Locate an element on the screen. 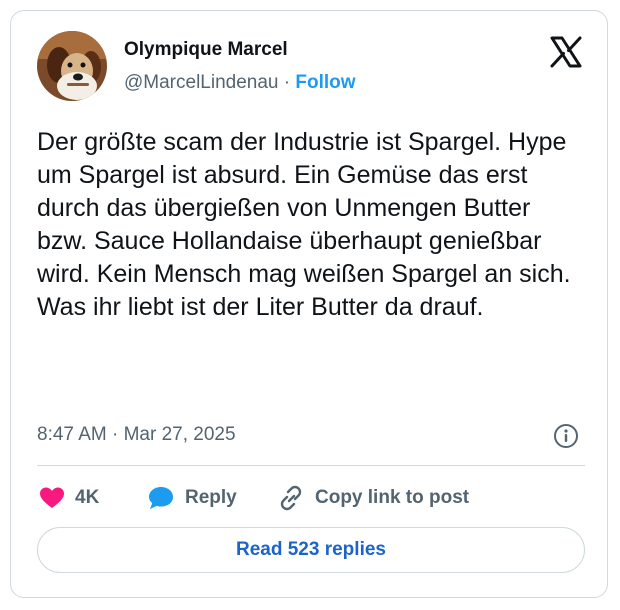  like-button: 4K is located at coordinates (69, 498).